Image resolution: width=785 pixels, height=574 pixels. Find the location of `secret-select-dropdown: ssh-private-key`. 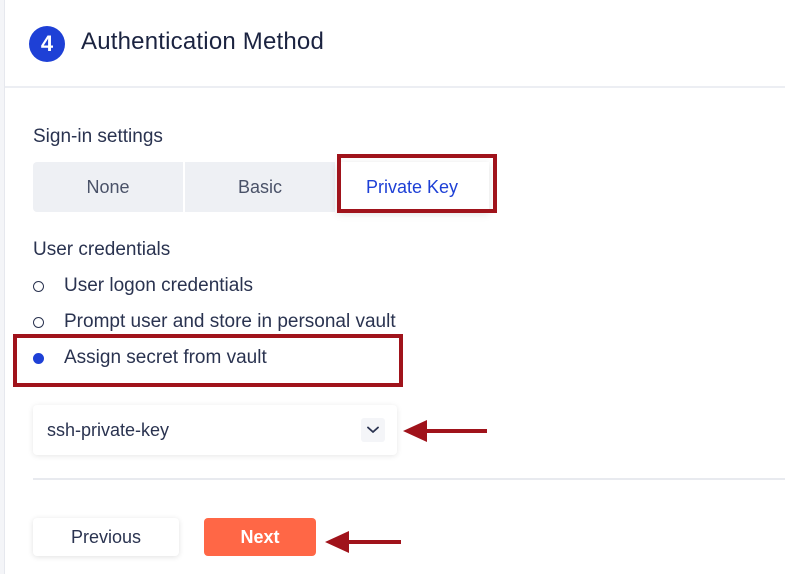

secret-select-dropdown: ssh-private-key is located at coordinates (215, 430).